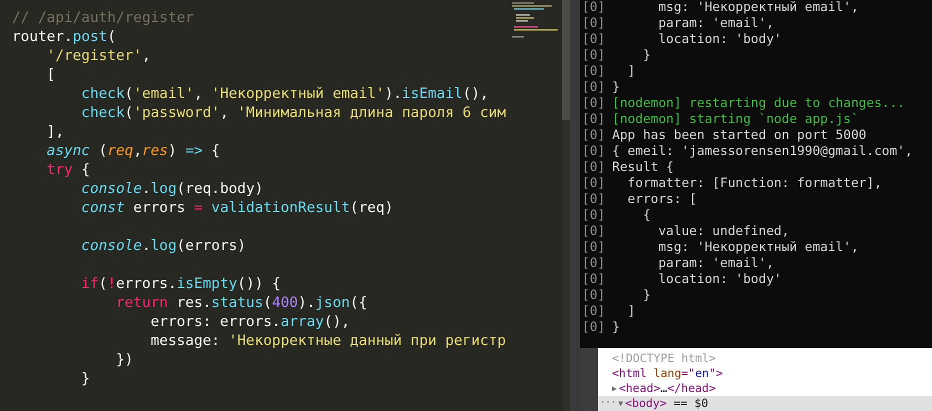 The width and height of the screenshot is (932, 411). What do you see at coordinates (64, 37) in the screenshot?
I see `code-line: router.post(` at bounding box center [64, 37].